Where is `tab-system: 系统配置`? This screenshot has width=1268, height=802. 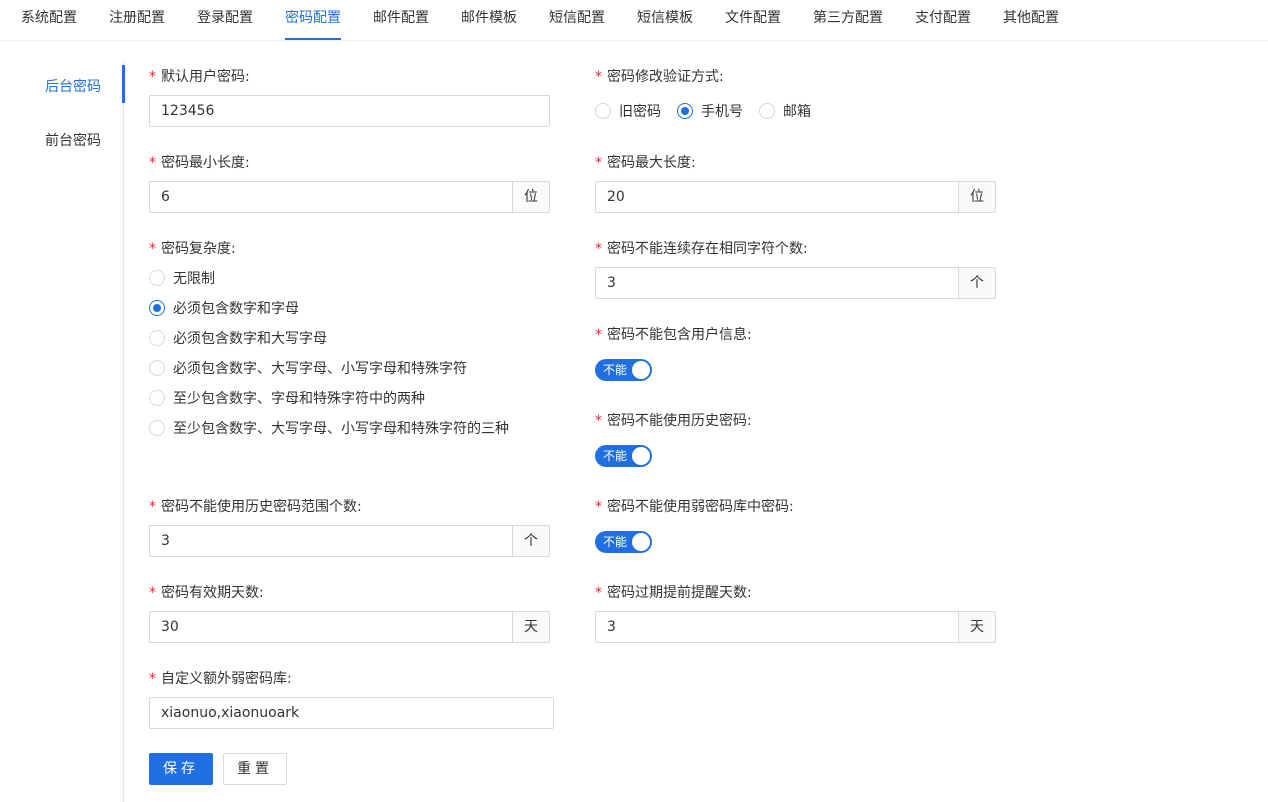 tab-system: 系统配置 is located at coordinates (49, 20).